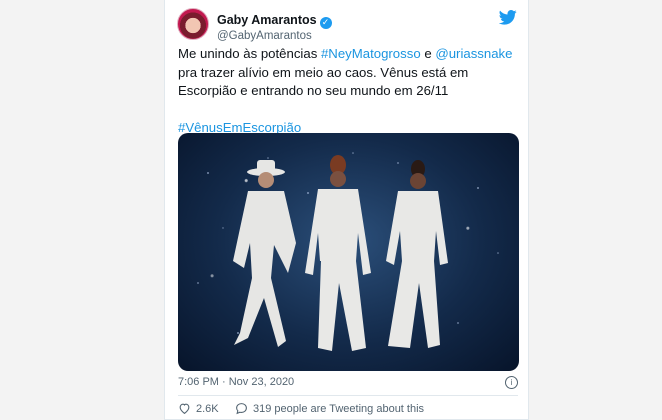 The width and height of the screenshot is (662, 420). What do you see at coordinates (274, 36) in the screenshot?
I see `handle: @GabyAmarantos` at bounding box center [274, 36].